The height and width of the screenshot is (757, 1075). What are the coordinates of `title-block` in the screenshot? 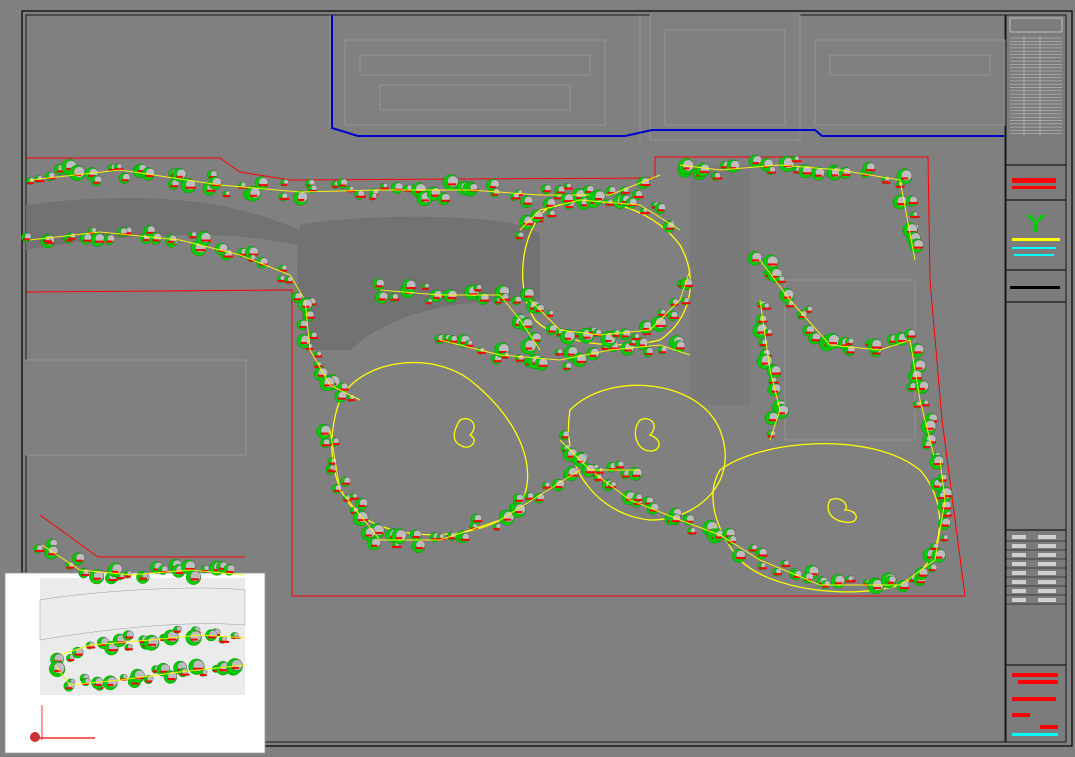 It's located at (1036, 378).